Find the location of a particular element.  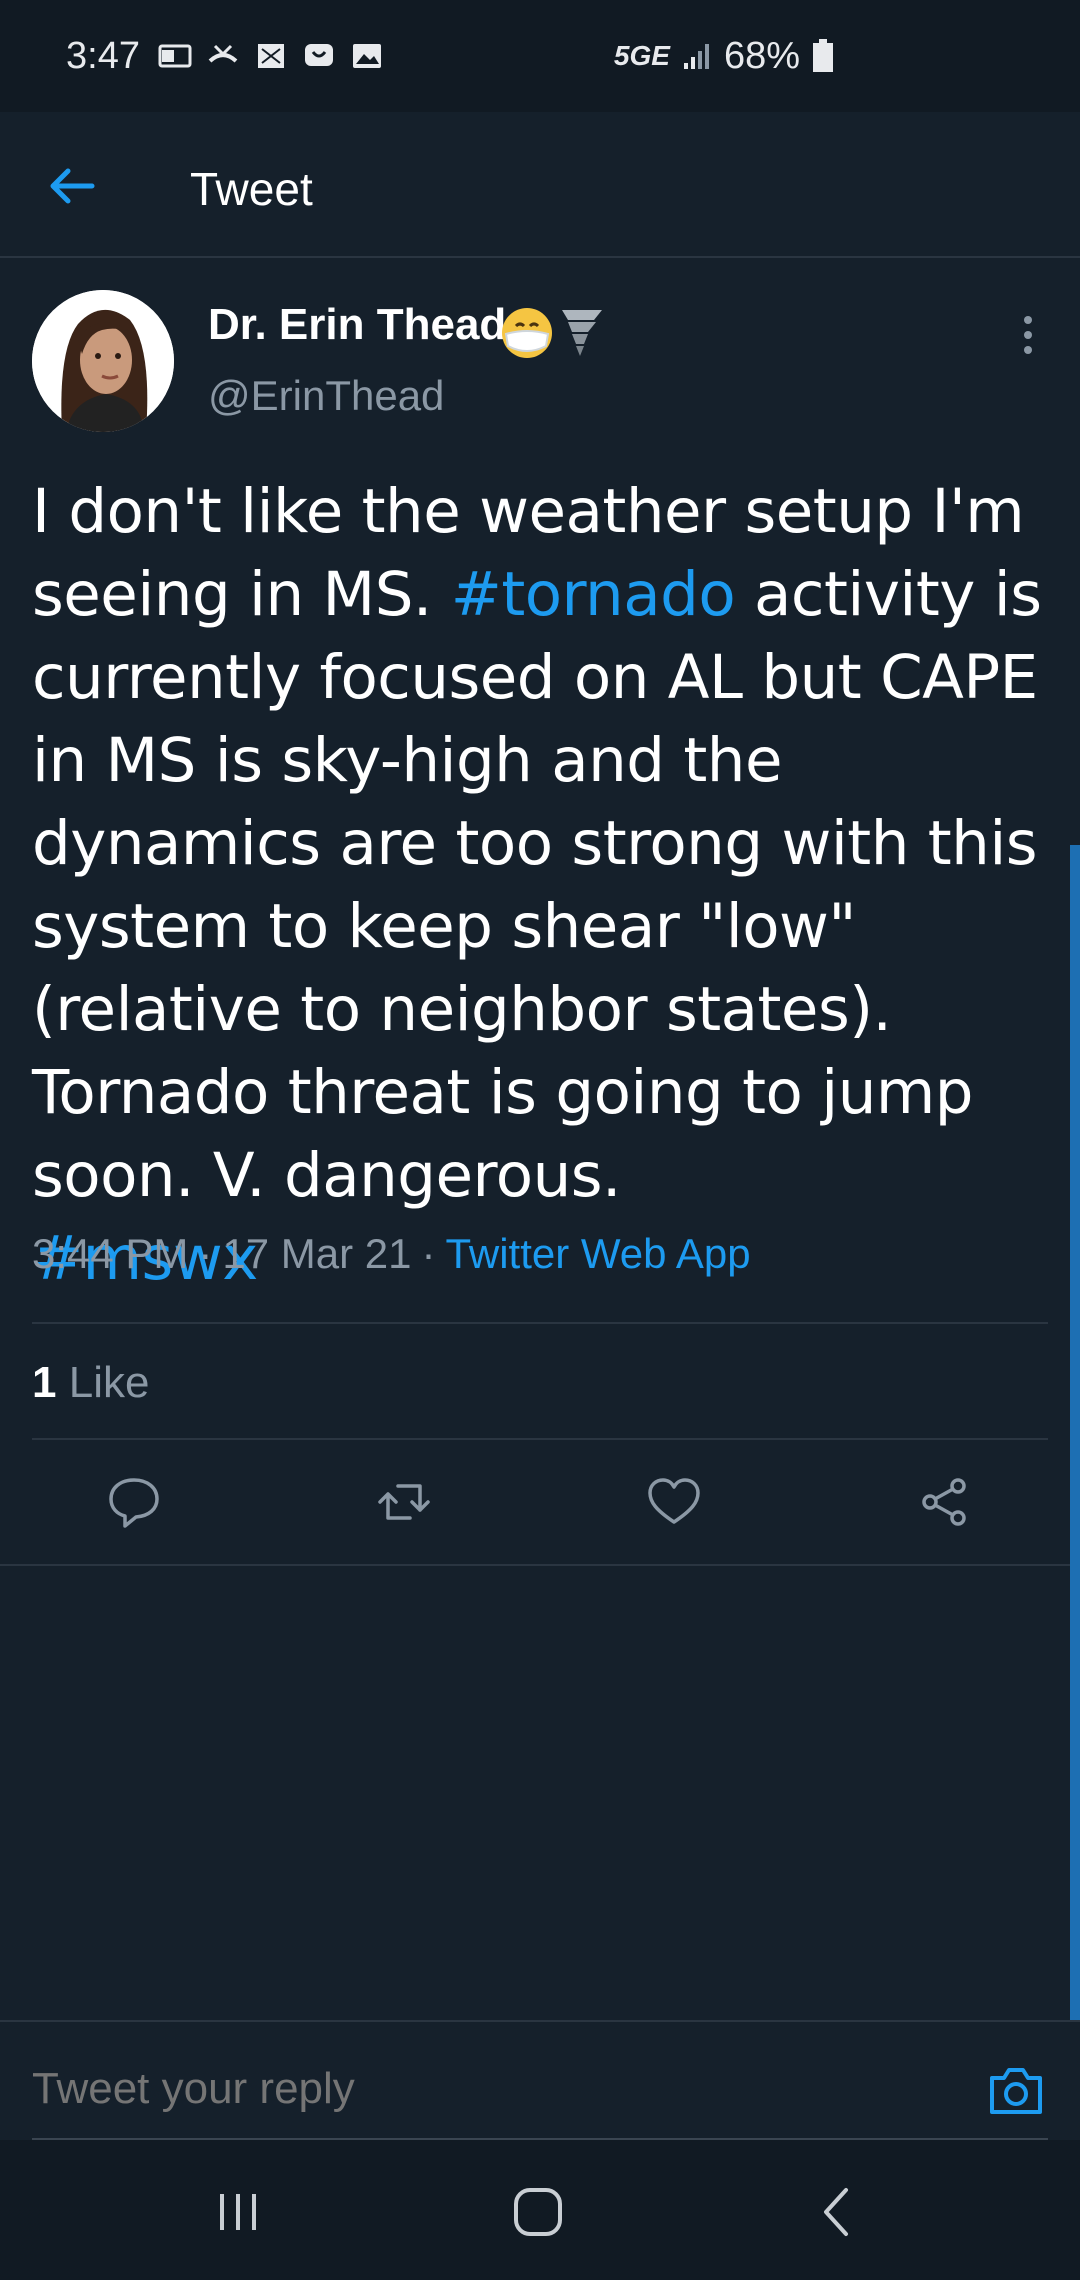

hashtag-link: #tornado is located at coordinates (593, 594).